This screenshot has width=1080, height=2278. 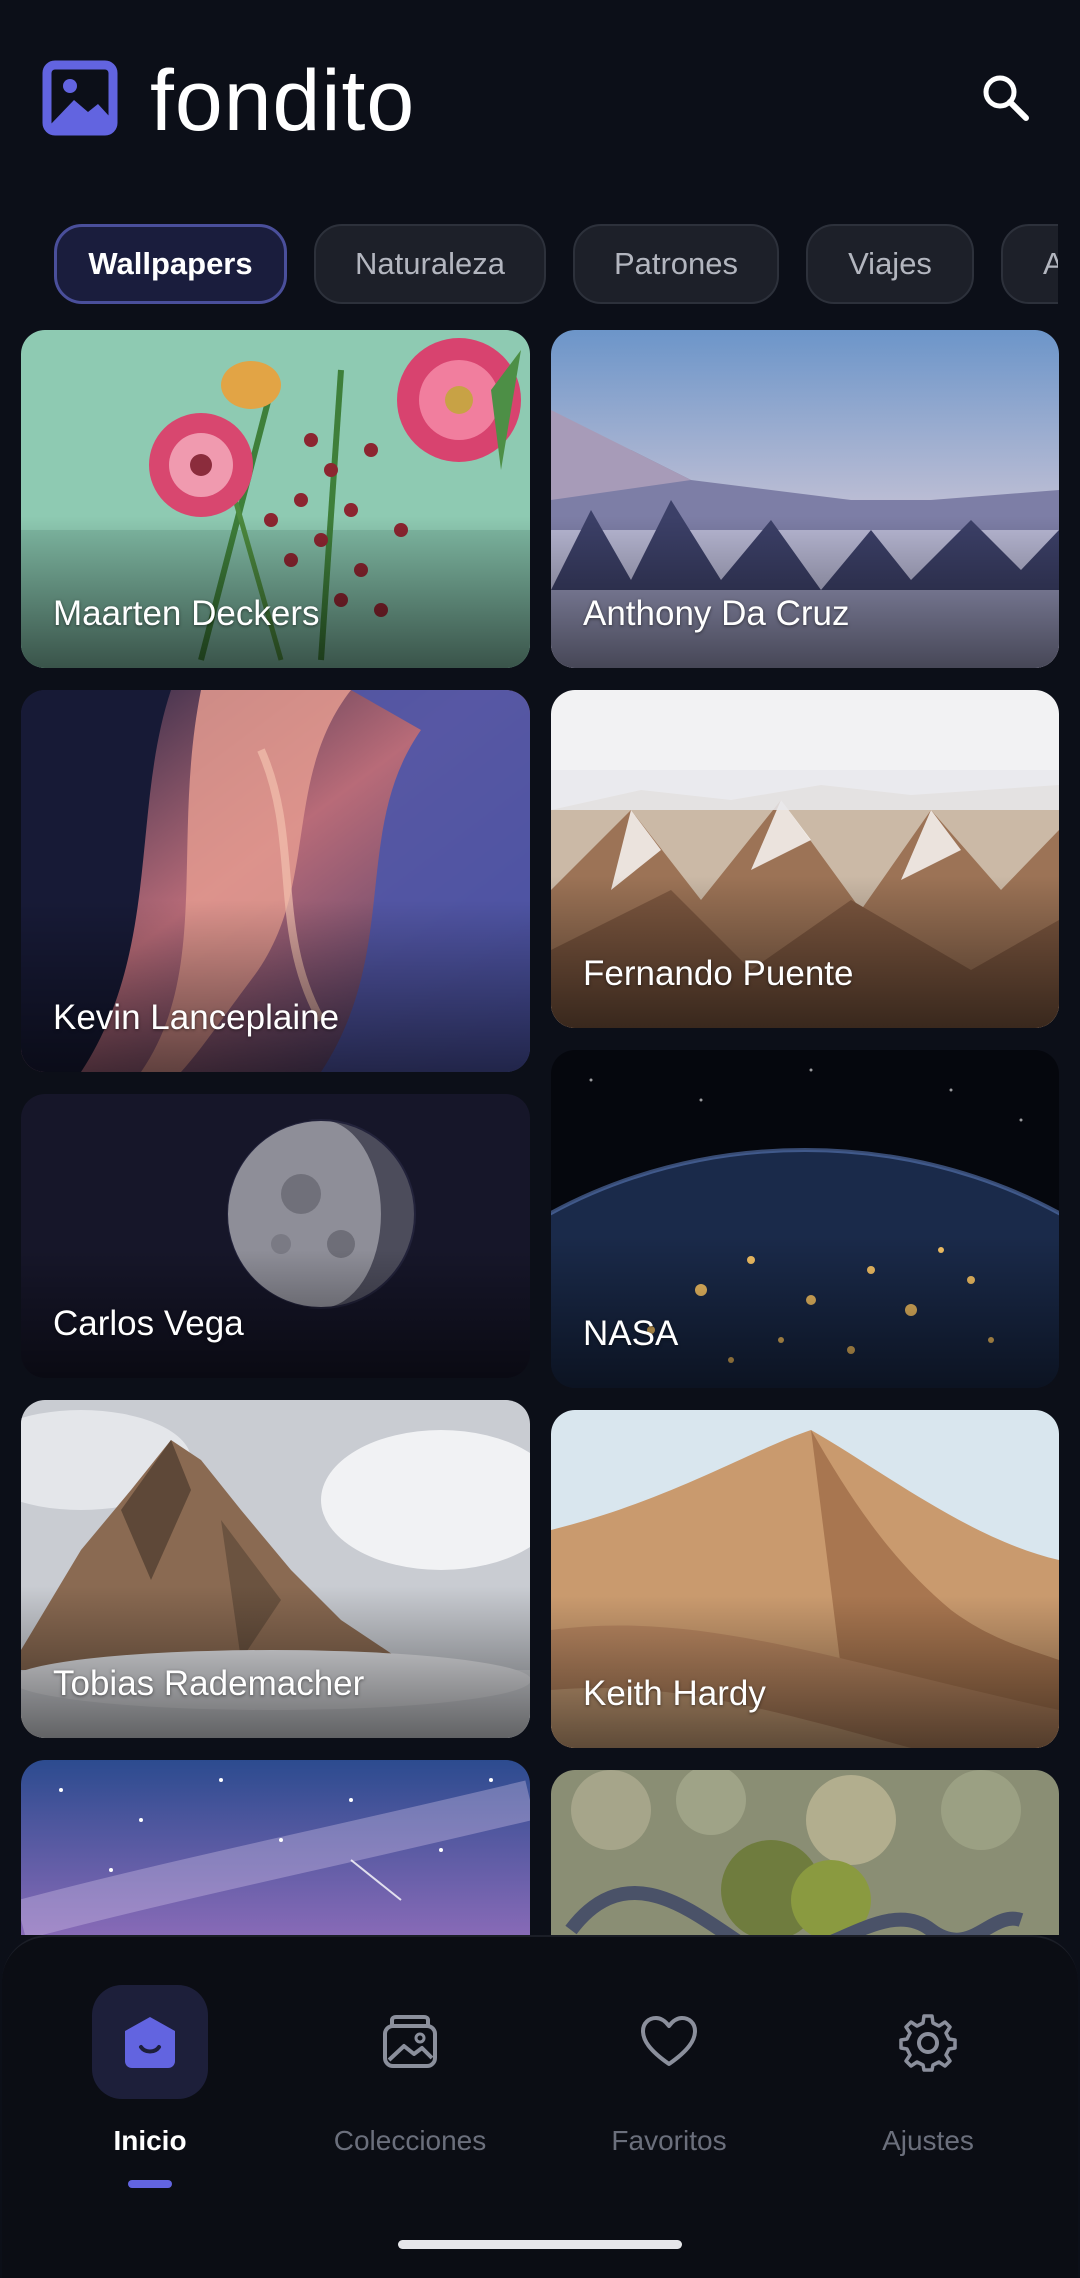 What do you see at coordinates (928, 2140) in the screenshot?
I see `nav-label: Ajustes` at bounding box center [928, 2140].